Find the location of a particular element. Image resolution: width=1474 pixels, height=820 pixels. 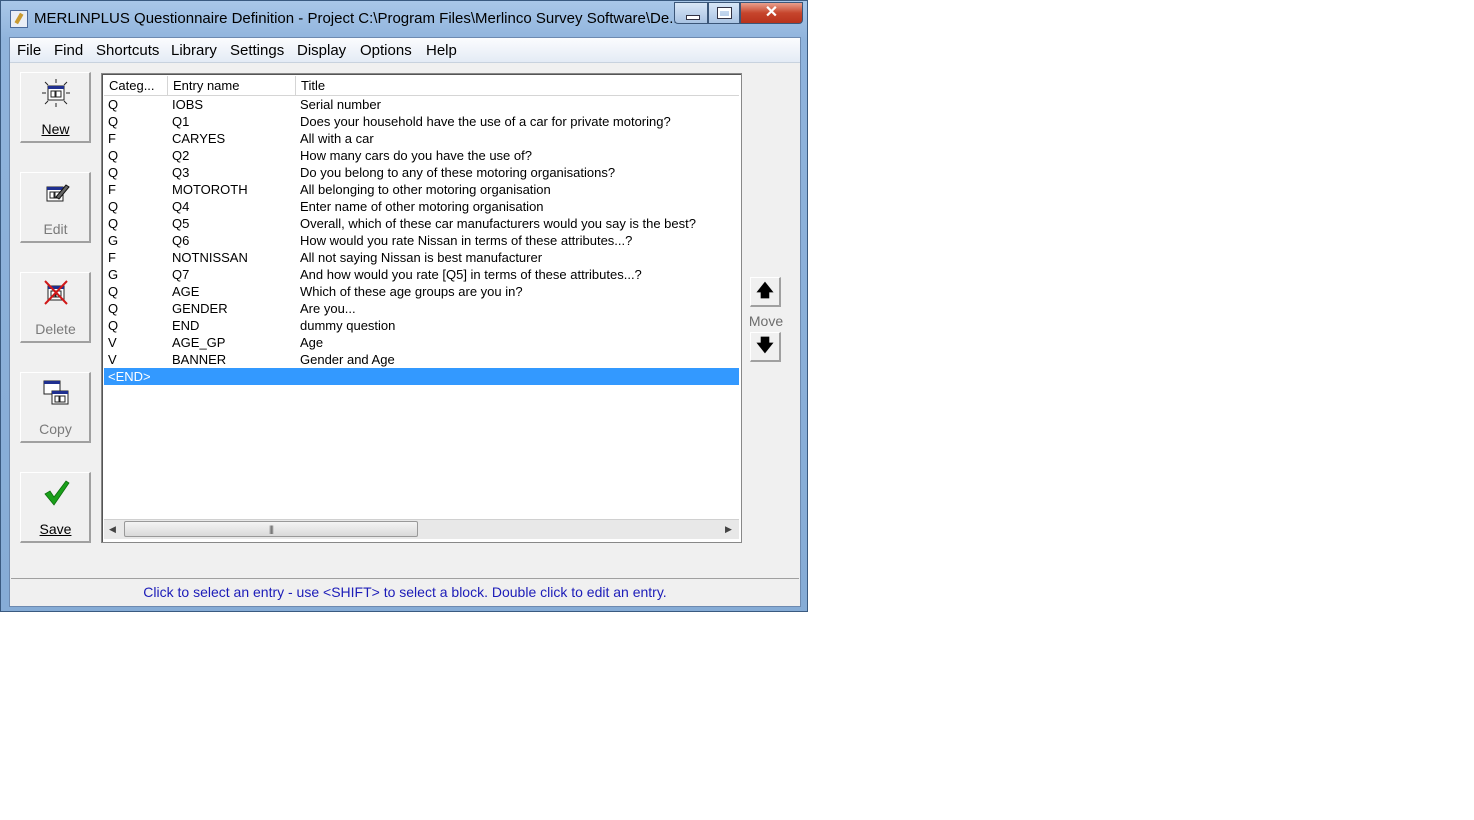

cell-title: Gender and Age is located at coordinates (347, 359).